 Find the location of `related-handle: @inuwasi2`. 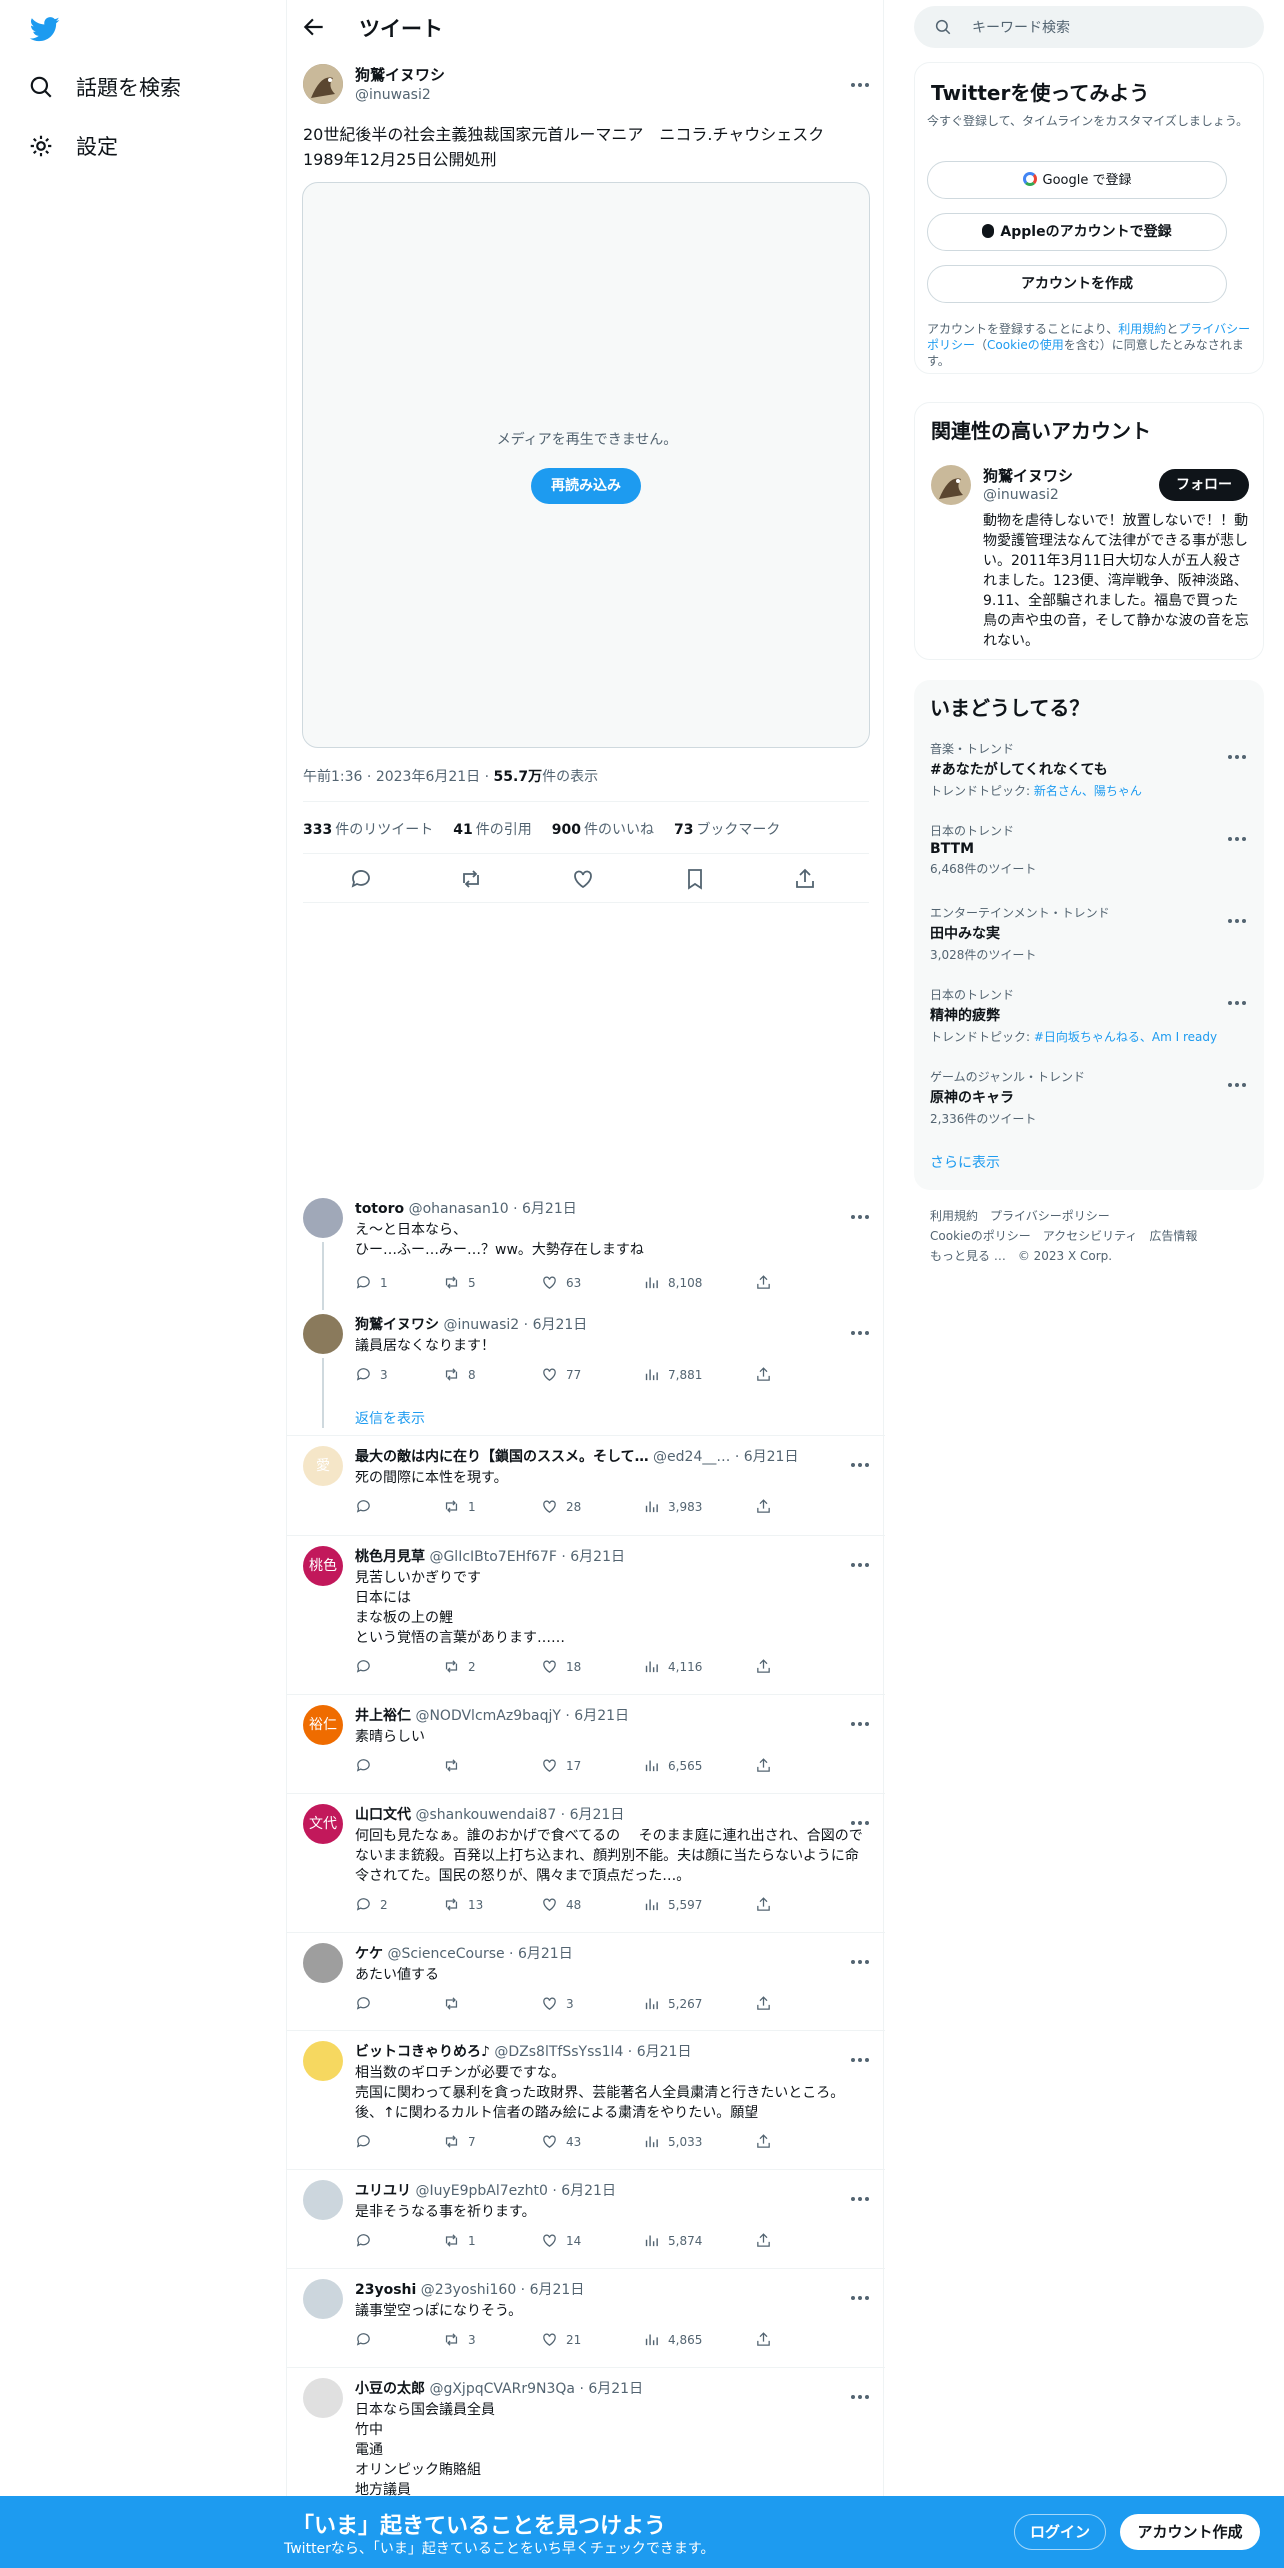

related-handle: @inuwasi2 is located at coordinates (1021, 495).